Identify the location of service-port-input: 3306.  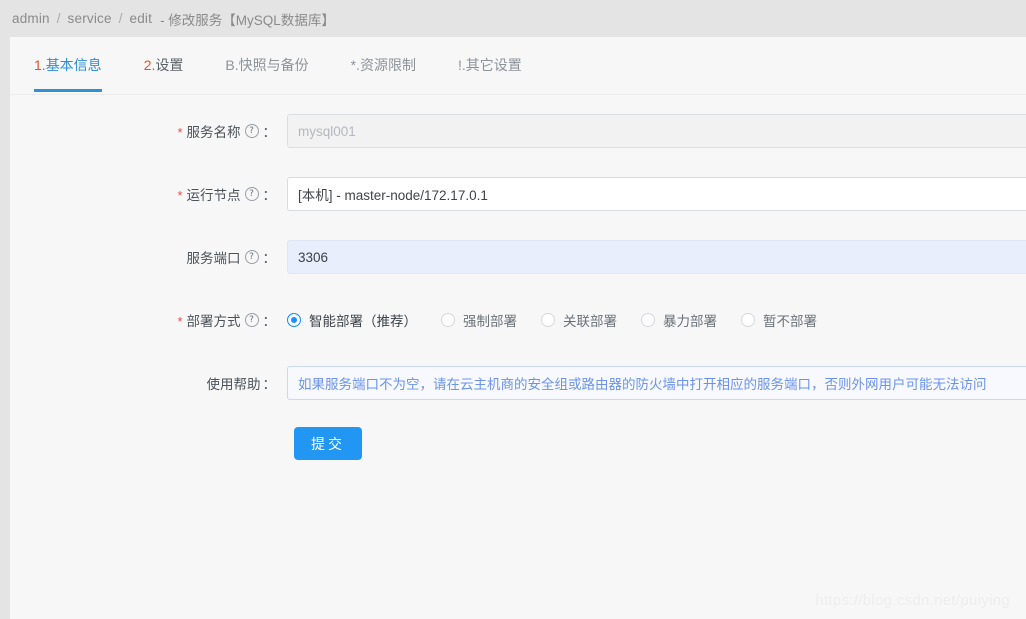
(656, 257).